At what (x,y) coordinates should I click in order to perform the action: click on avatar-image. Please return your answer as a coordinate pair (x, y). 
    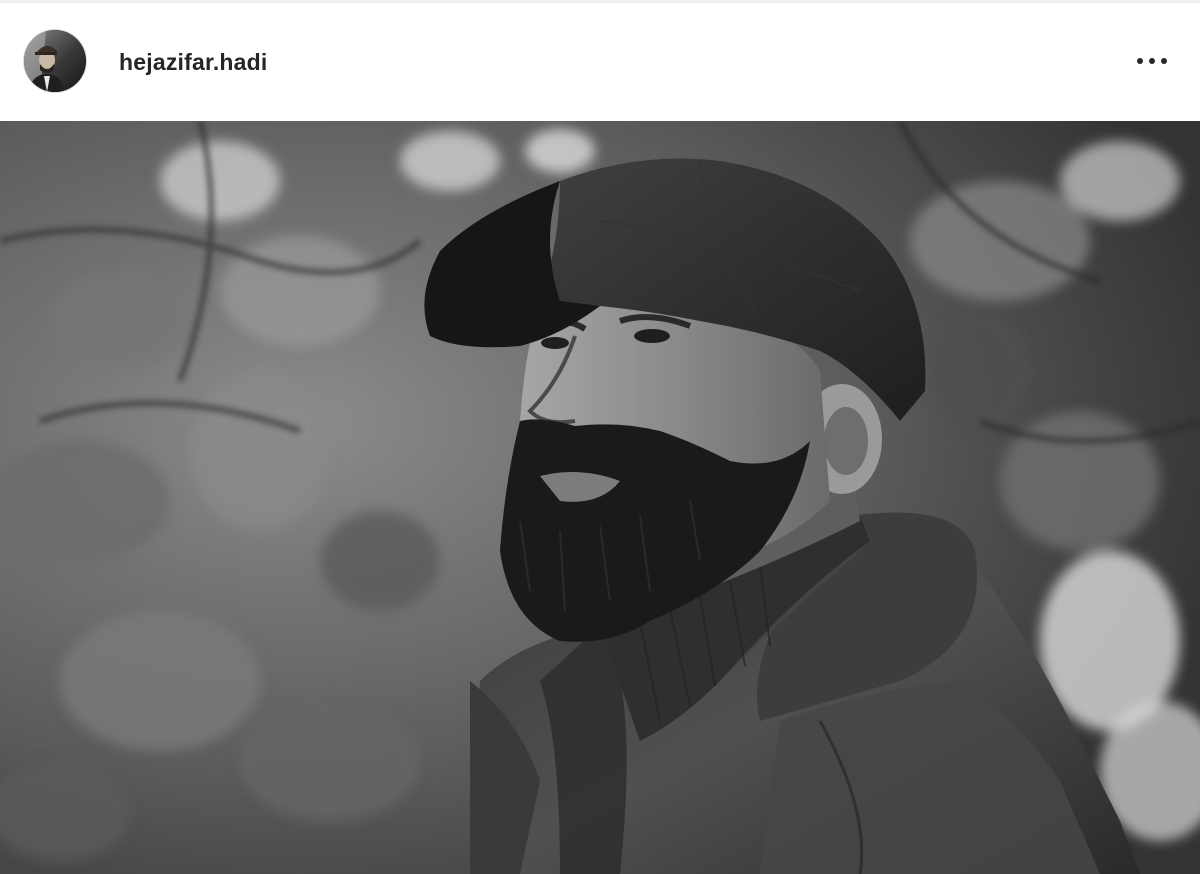
    Looking at the image, I should click on (55, 61).